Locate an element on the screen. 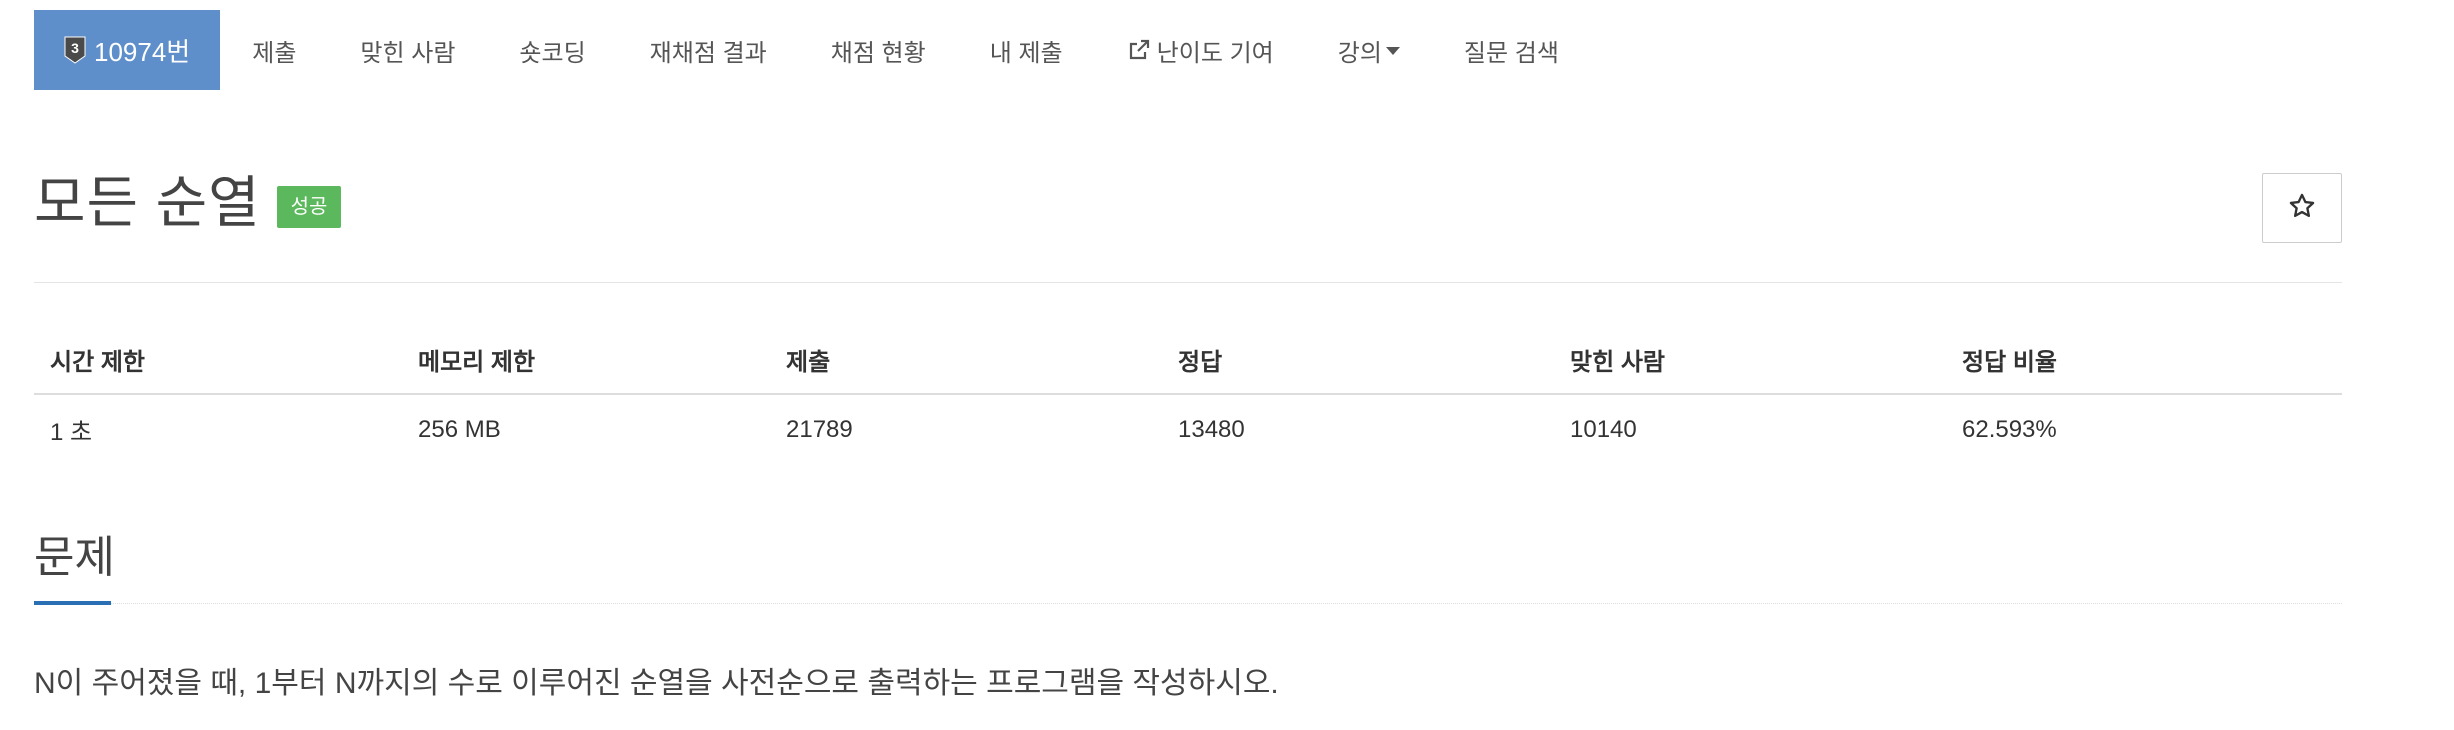  caret-down-icon is located at coordinates (1392, 51).